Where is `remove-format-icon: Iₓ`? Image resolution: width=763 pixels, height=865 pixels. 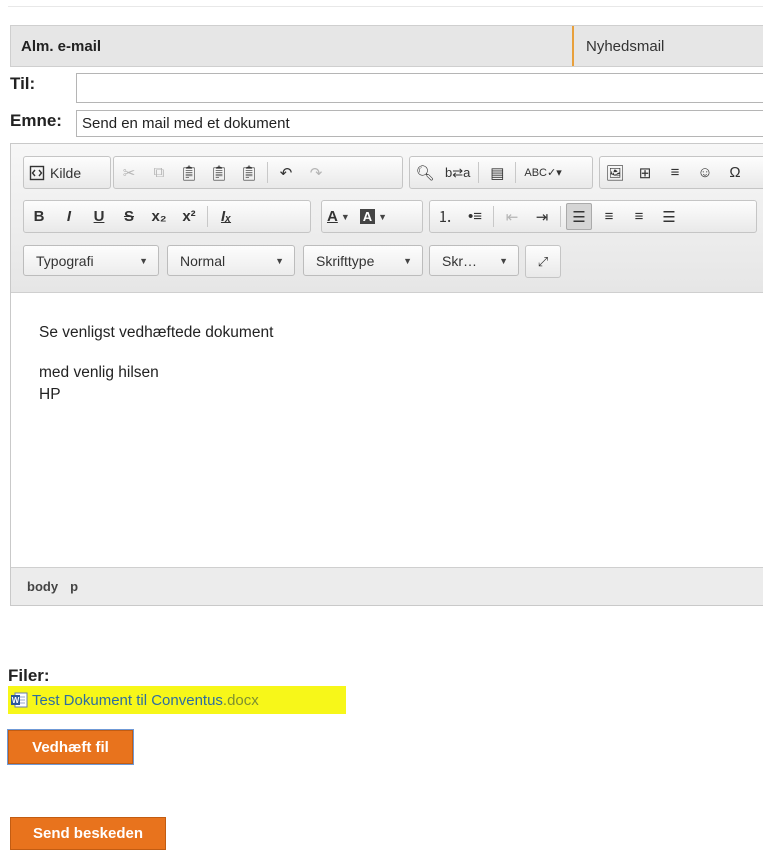 remove-format-icon: Iₓ is located at coordinates (226, 216).